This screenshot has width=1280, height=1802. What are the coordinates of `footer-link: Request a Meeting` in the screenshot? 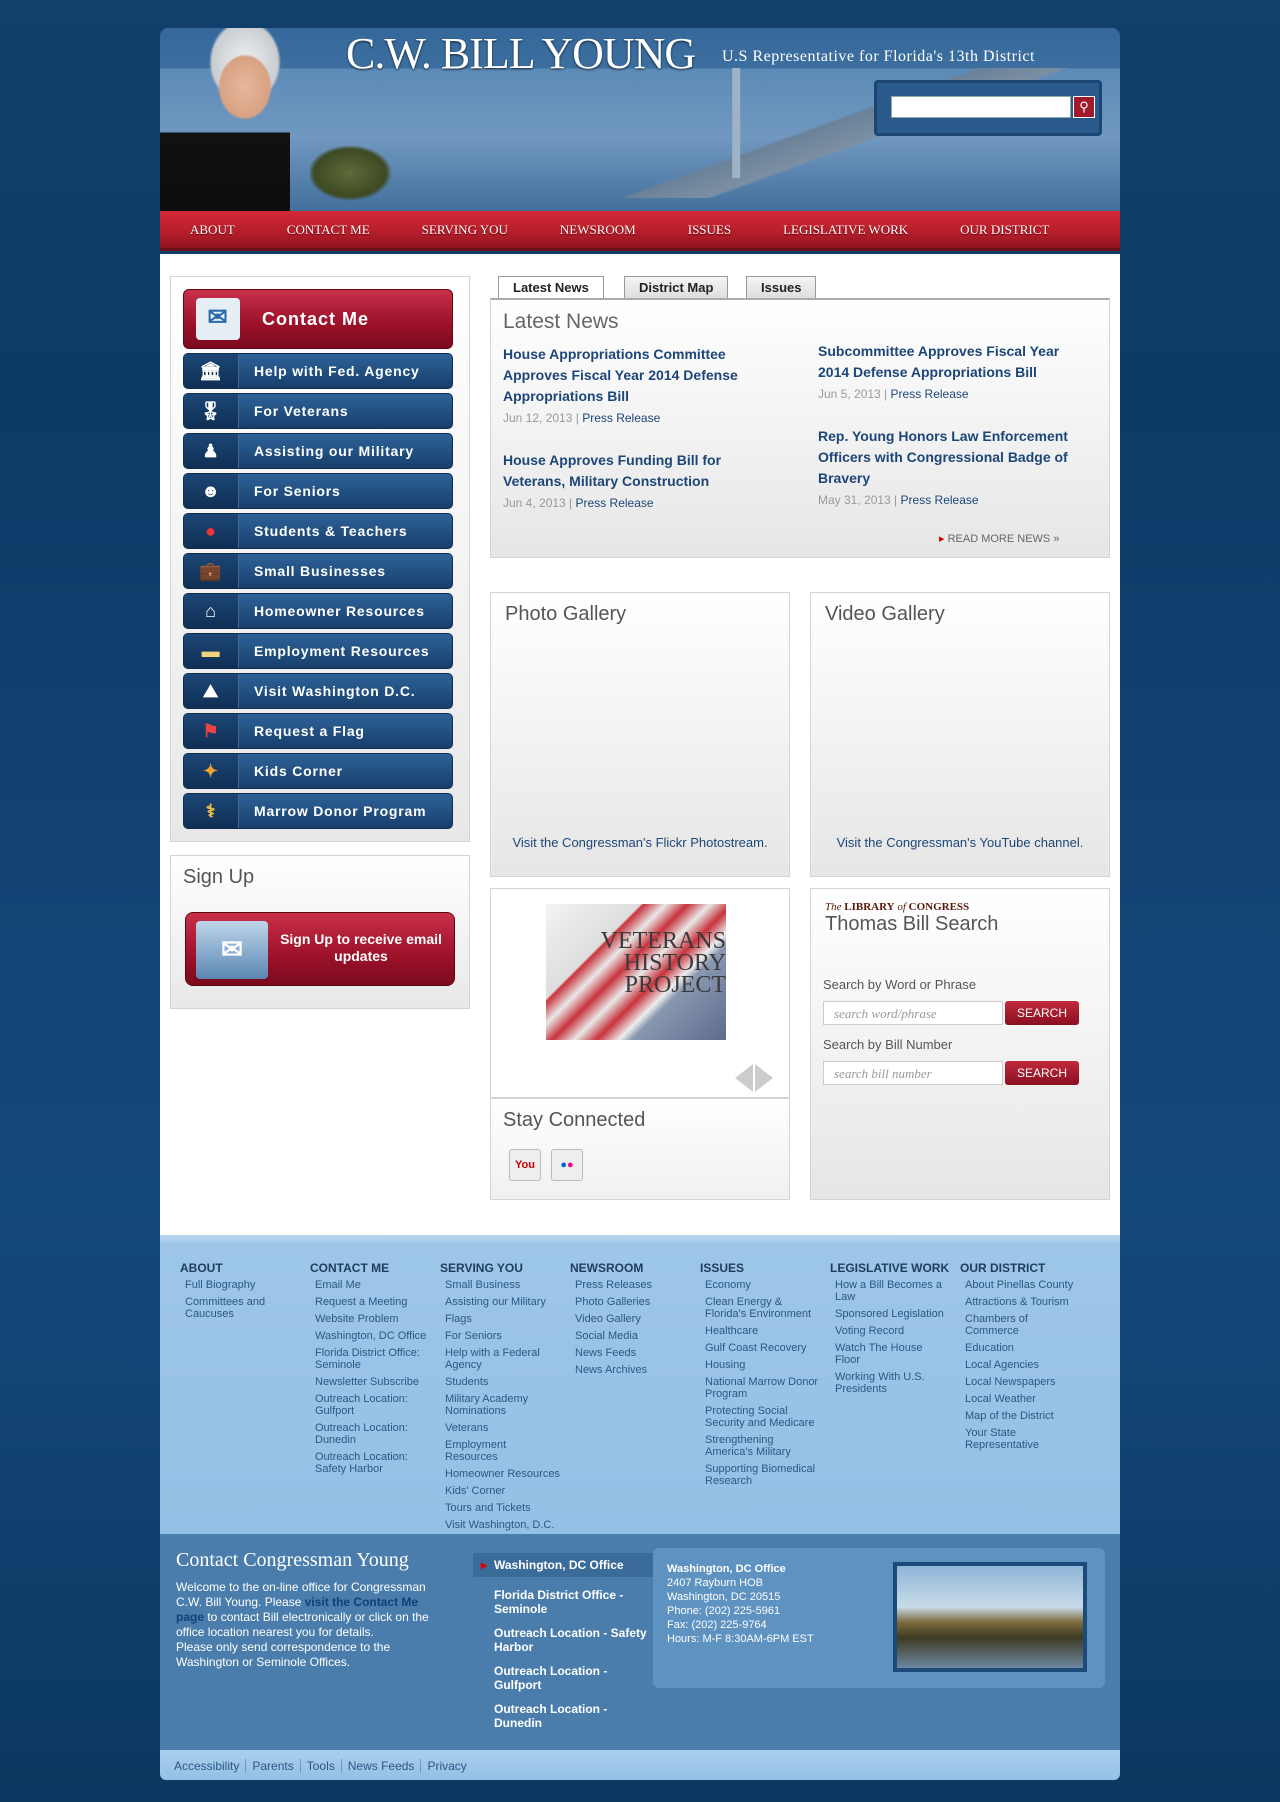 It's located at (372, 1302).